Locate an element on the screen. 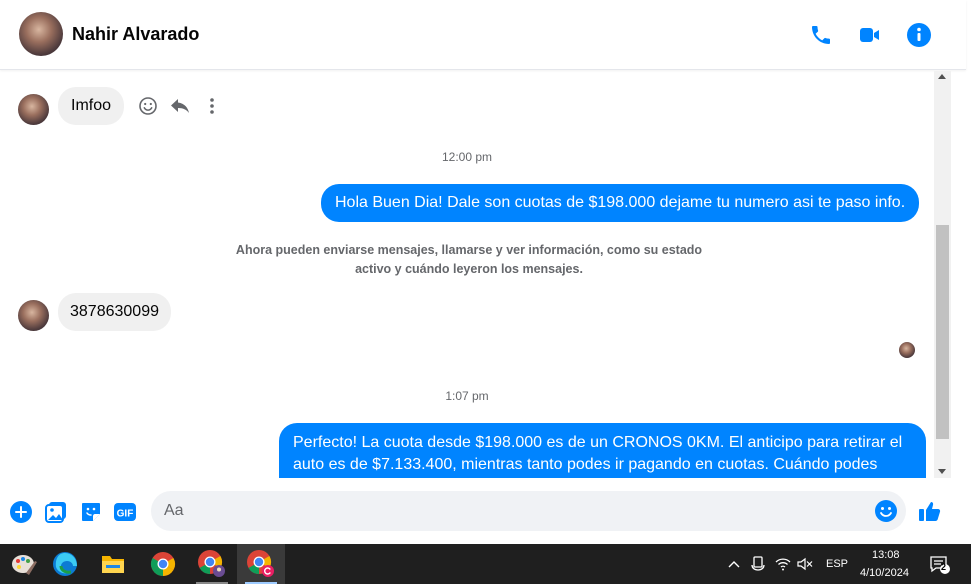 The width and height of the screenshot is (971, 584). thread-scrollbar is located at coordinates (942, 274).